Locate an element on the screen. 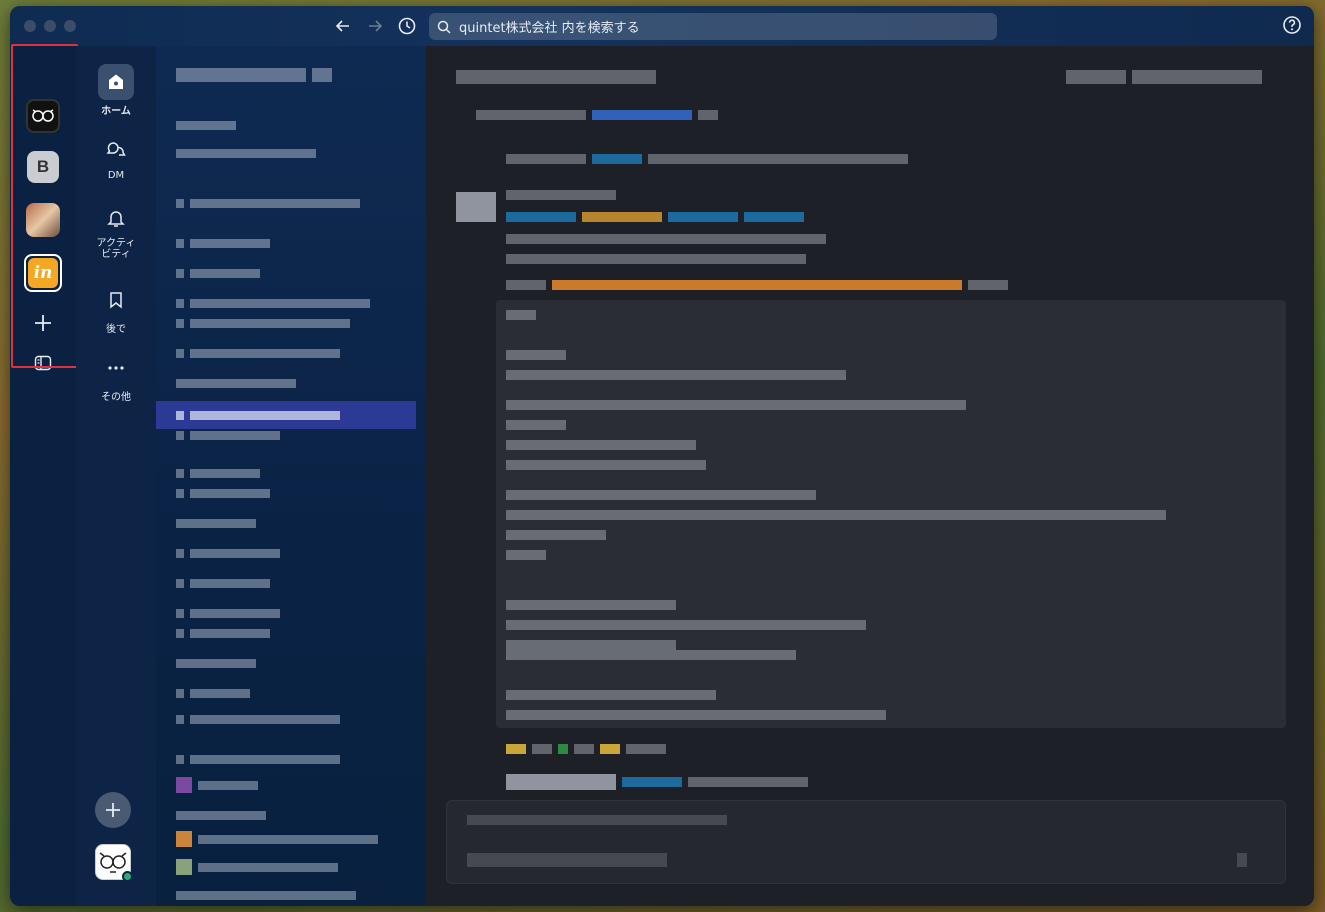 This screenshot has height=912, width=1325. reactions-row is located at coordinates (586, 749).